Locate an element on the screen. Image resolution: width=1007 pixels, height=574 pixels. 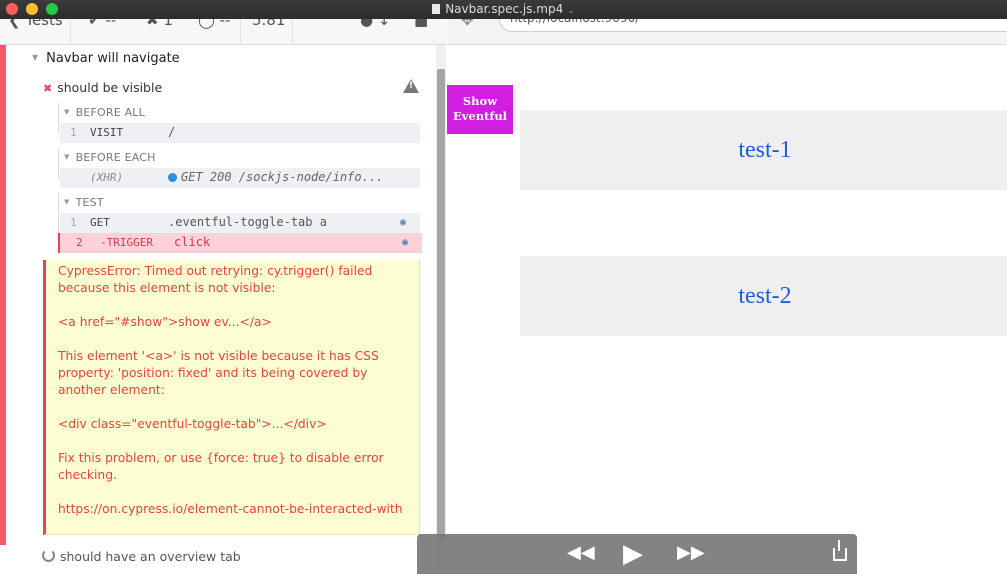
play-icon: ▶ is located at coordinates (633, 554).